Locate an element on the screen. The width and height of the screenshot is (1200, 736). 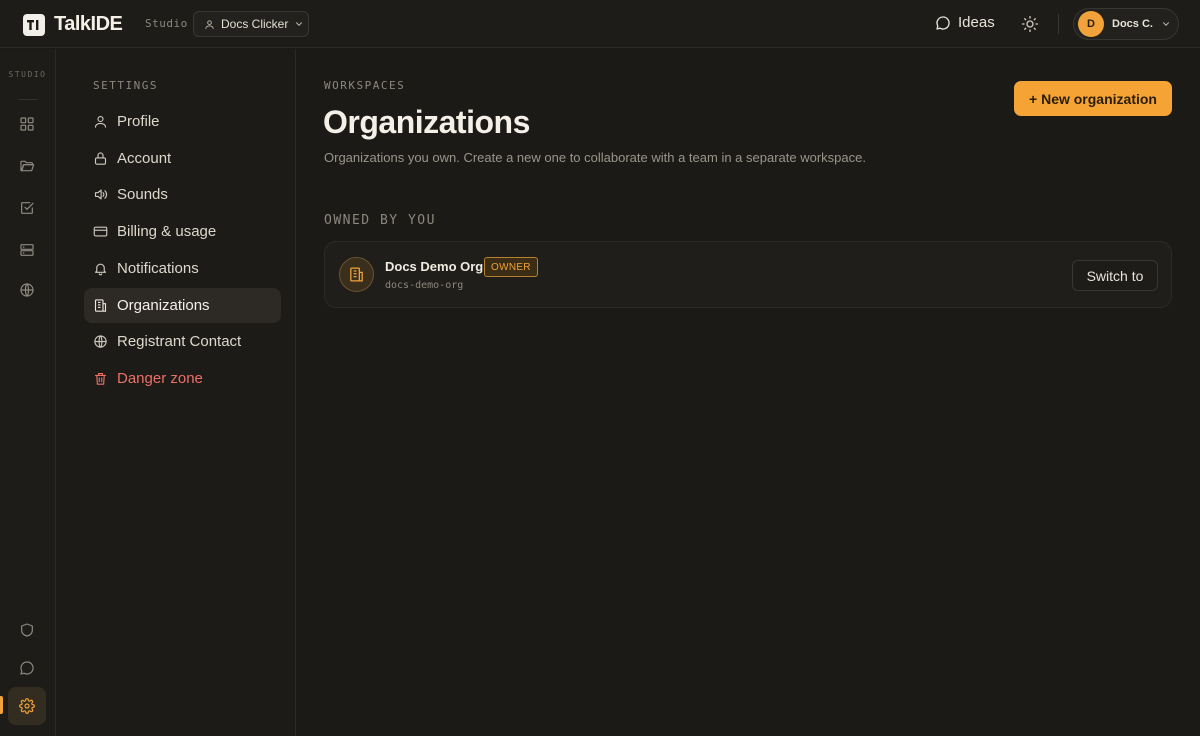
folder-icon is located at coordinates (27, 166).